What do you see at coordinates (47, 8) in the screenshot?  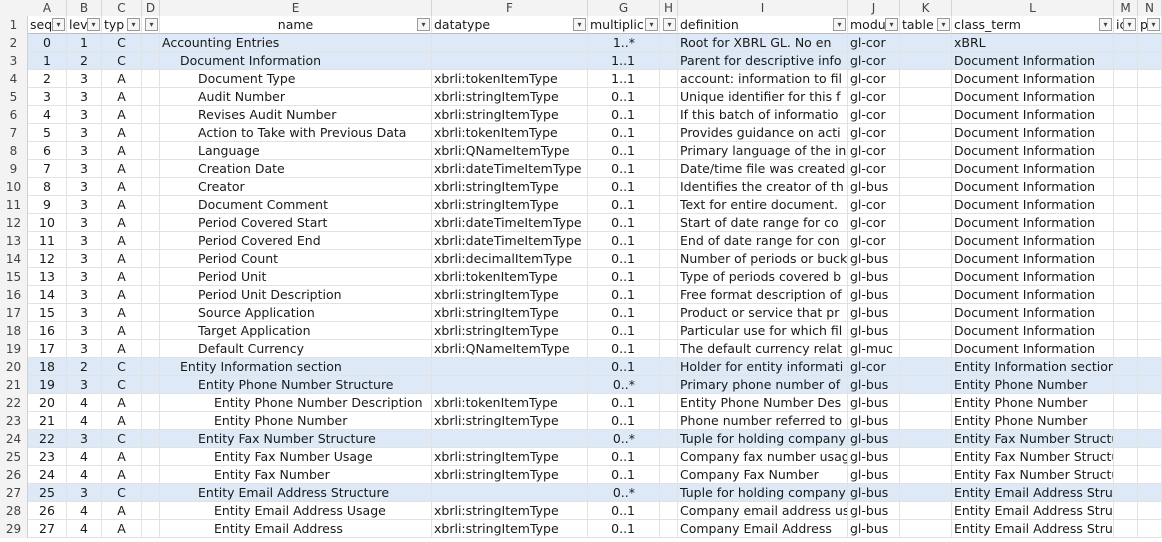 I see `column-header-a: A` at bounding box center [47, 8].